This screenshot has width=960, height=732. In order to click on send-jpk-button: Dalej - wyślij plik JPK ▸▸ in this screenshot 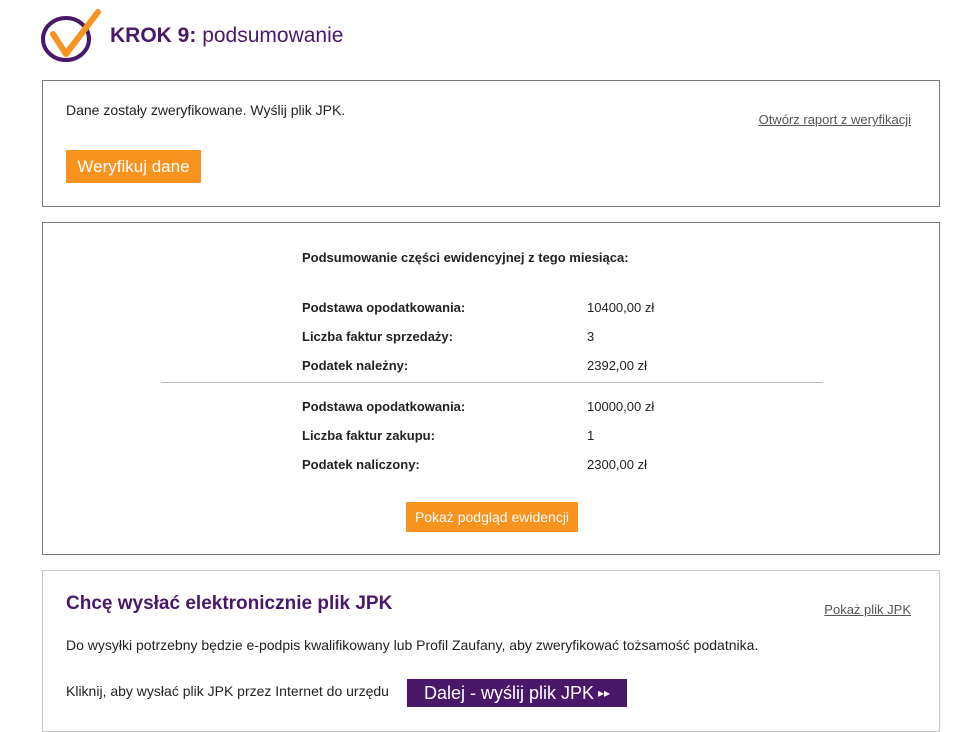, I will do `click(517, 693)`.